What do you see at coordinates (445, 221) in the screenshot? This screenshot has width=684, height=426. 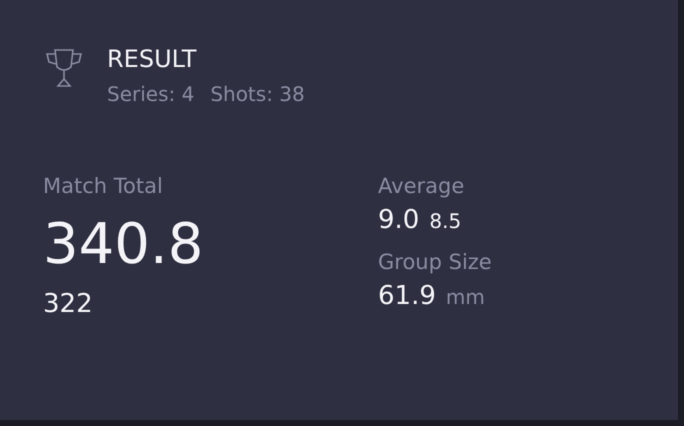 I see `average-integer-value: 8.5` at bounding box center [445, 221].